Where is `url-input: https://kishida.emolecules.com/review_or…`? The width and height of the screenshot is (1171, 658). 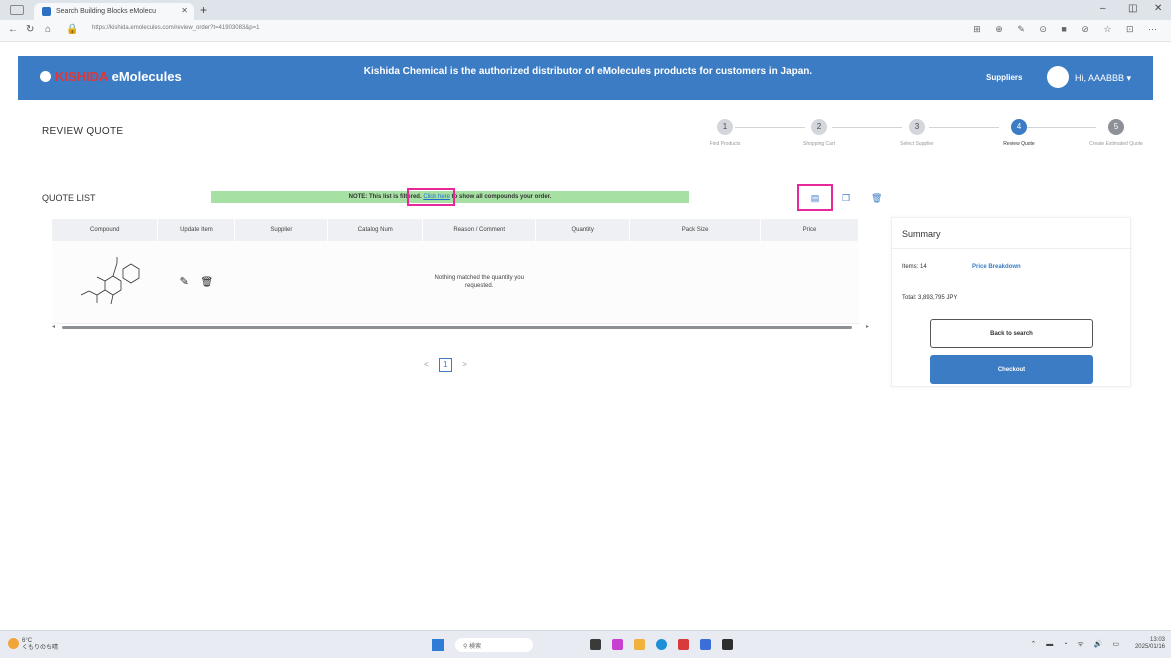
url-input: https://kishida.emolecules.com/review_or… is located at coordinates (175, 28).